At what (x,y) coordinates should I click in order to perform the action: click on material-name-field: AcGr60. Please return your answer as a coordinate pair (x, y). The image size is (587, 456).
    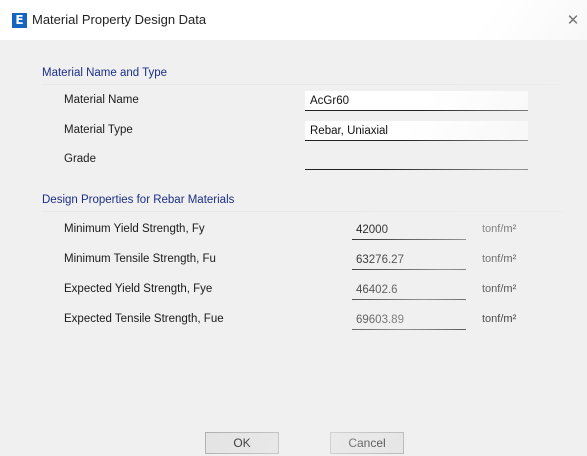
    Looking at the image, I should click on (416, 101).